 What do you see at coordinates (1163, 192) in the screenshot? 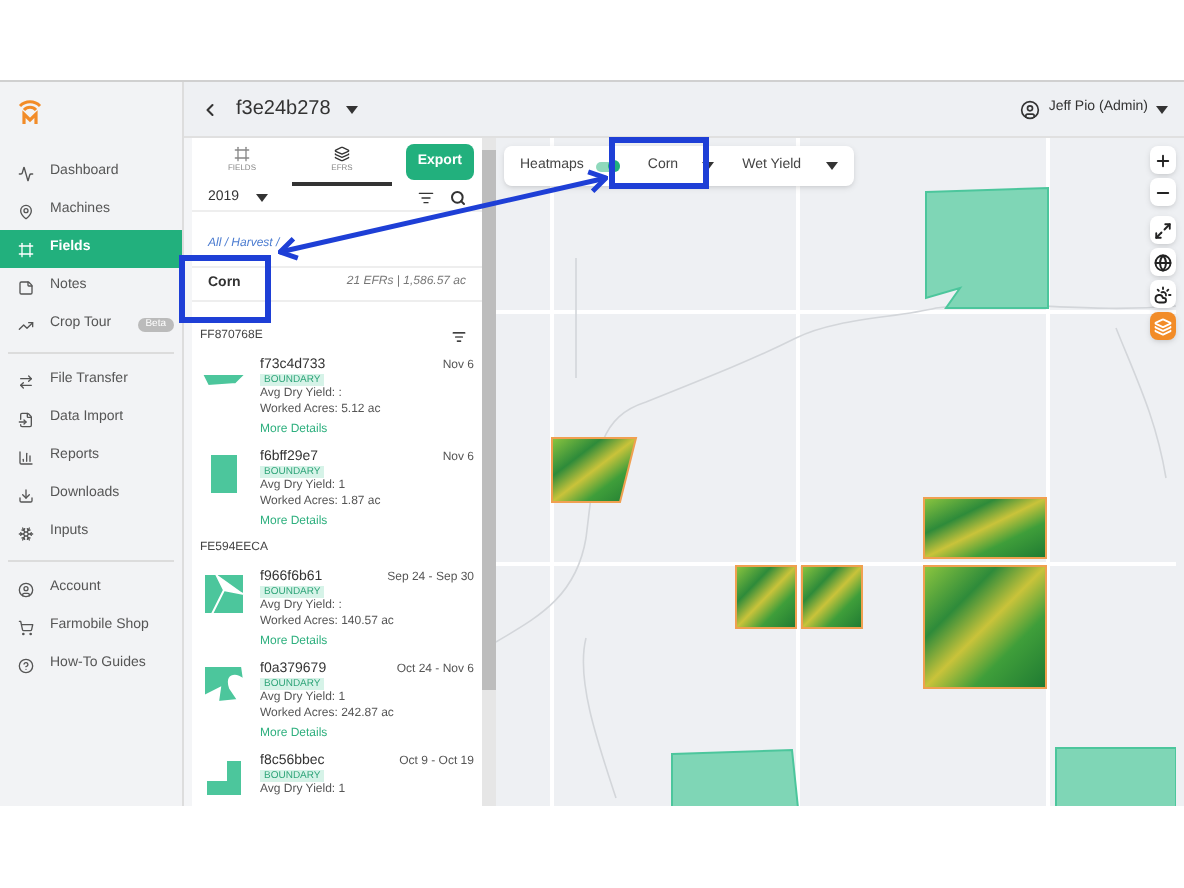
I see `zoom-out-button` at bounding box center [1163, 192].